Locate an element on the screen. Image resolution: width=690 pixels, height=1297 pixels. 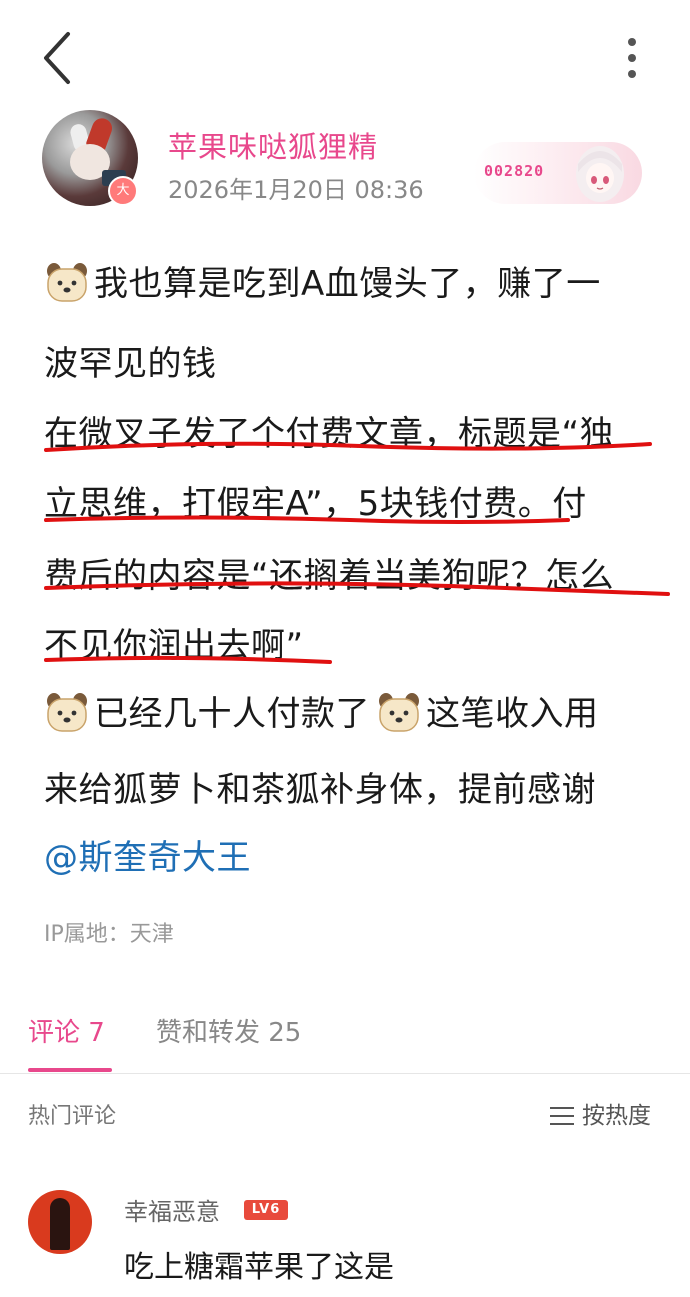
tab-comments: 评论 7 is located at coordinates (66, 1030).